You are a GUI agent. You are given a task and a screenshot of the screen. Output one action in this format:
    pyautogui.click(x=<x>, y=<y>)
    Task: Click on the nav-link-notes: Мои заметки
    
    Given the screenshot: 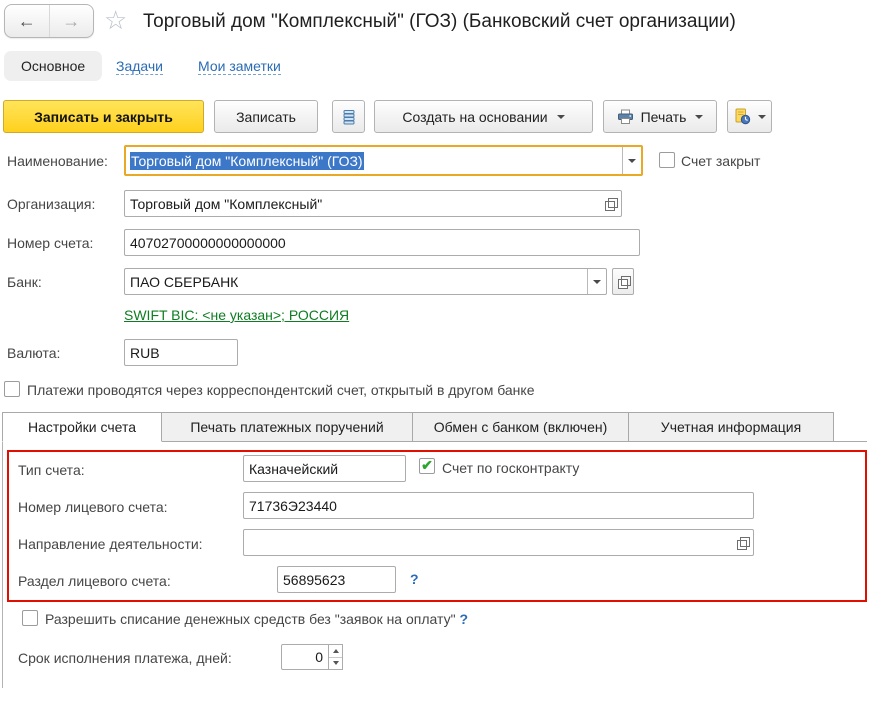 What is the action you would take?
    pyautogui.click(x=239, y=66)
    